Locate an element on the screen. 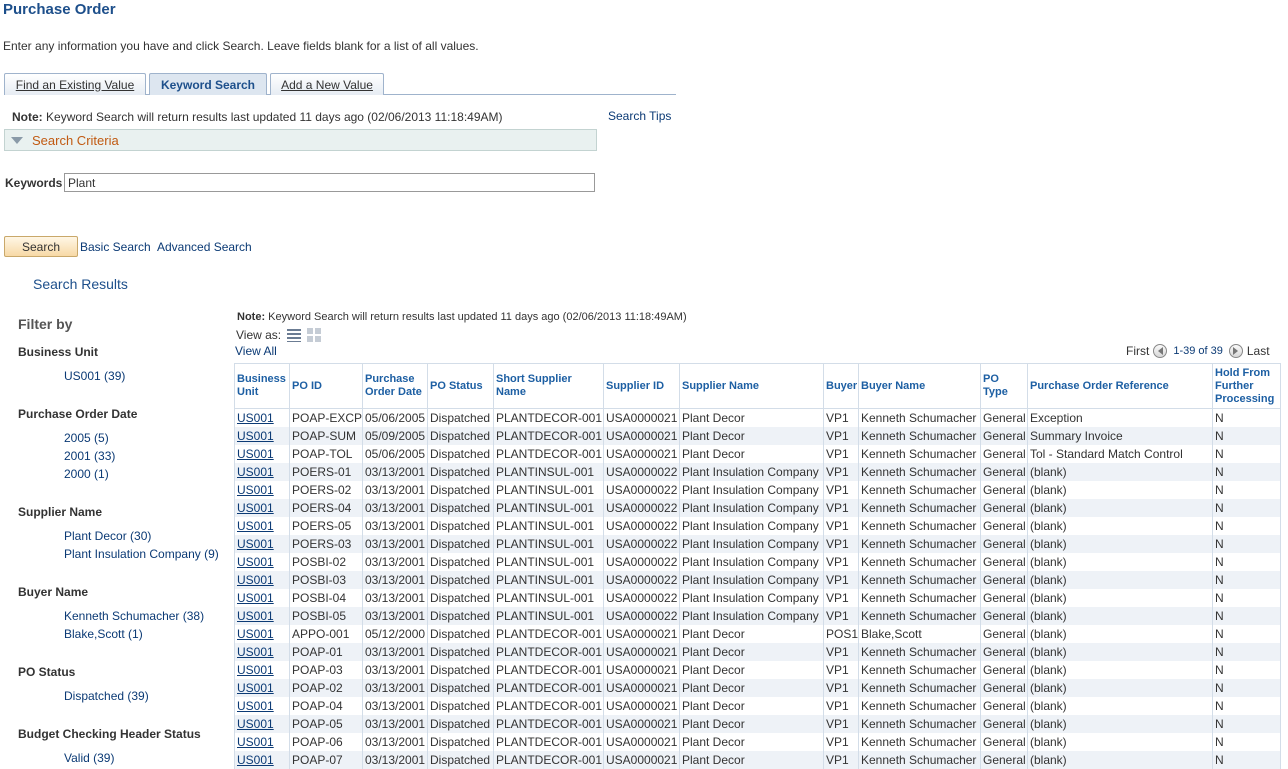 This screenshot has width=1288, height=769. tab-find-existing: Find an Existing Value is located at coordinates (75, 84).